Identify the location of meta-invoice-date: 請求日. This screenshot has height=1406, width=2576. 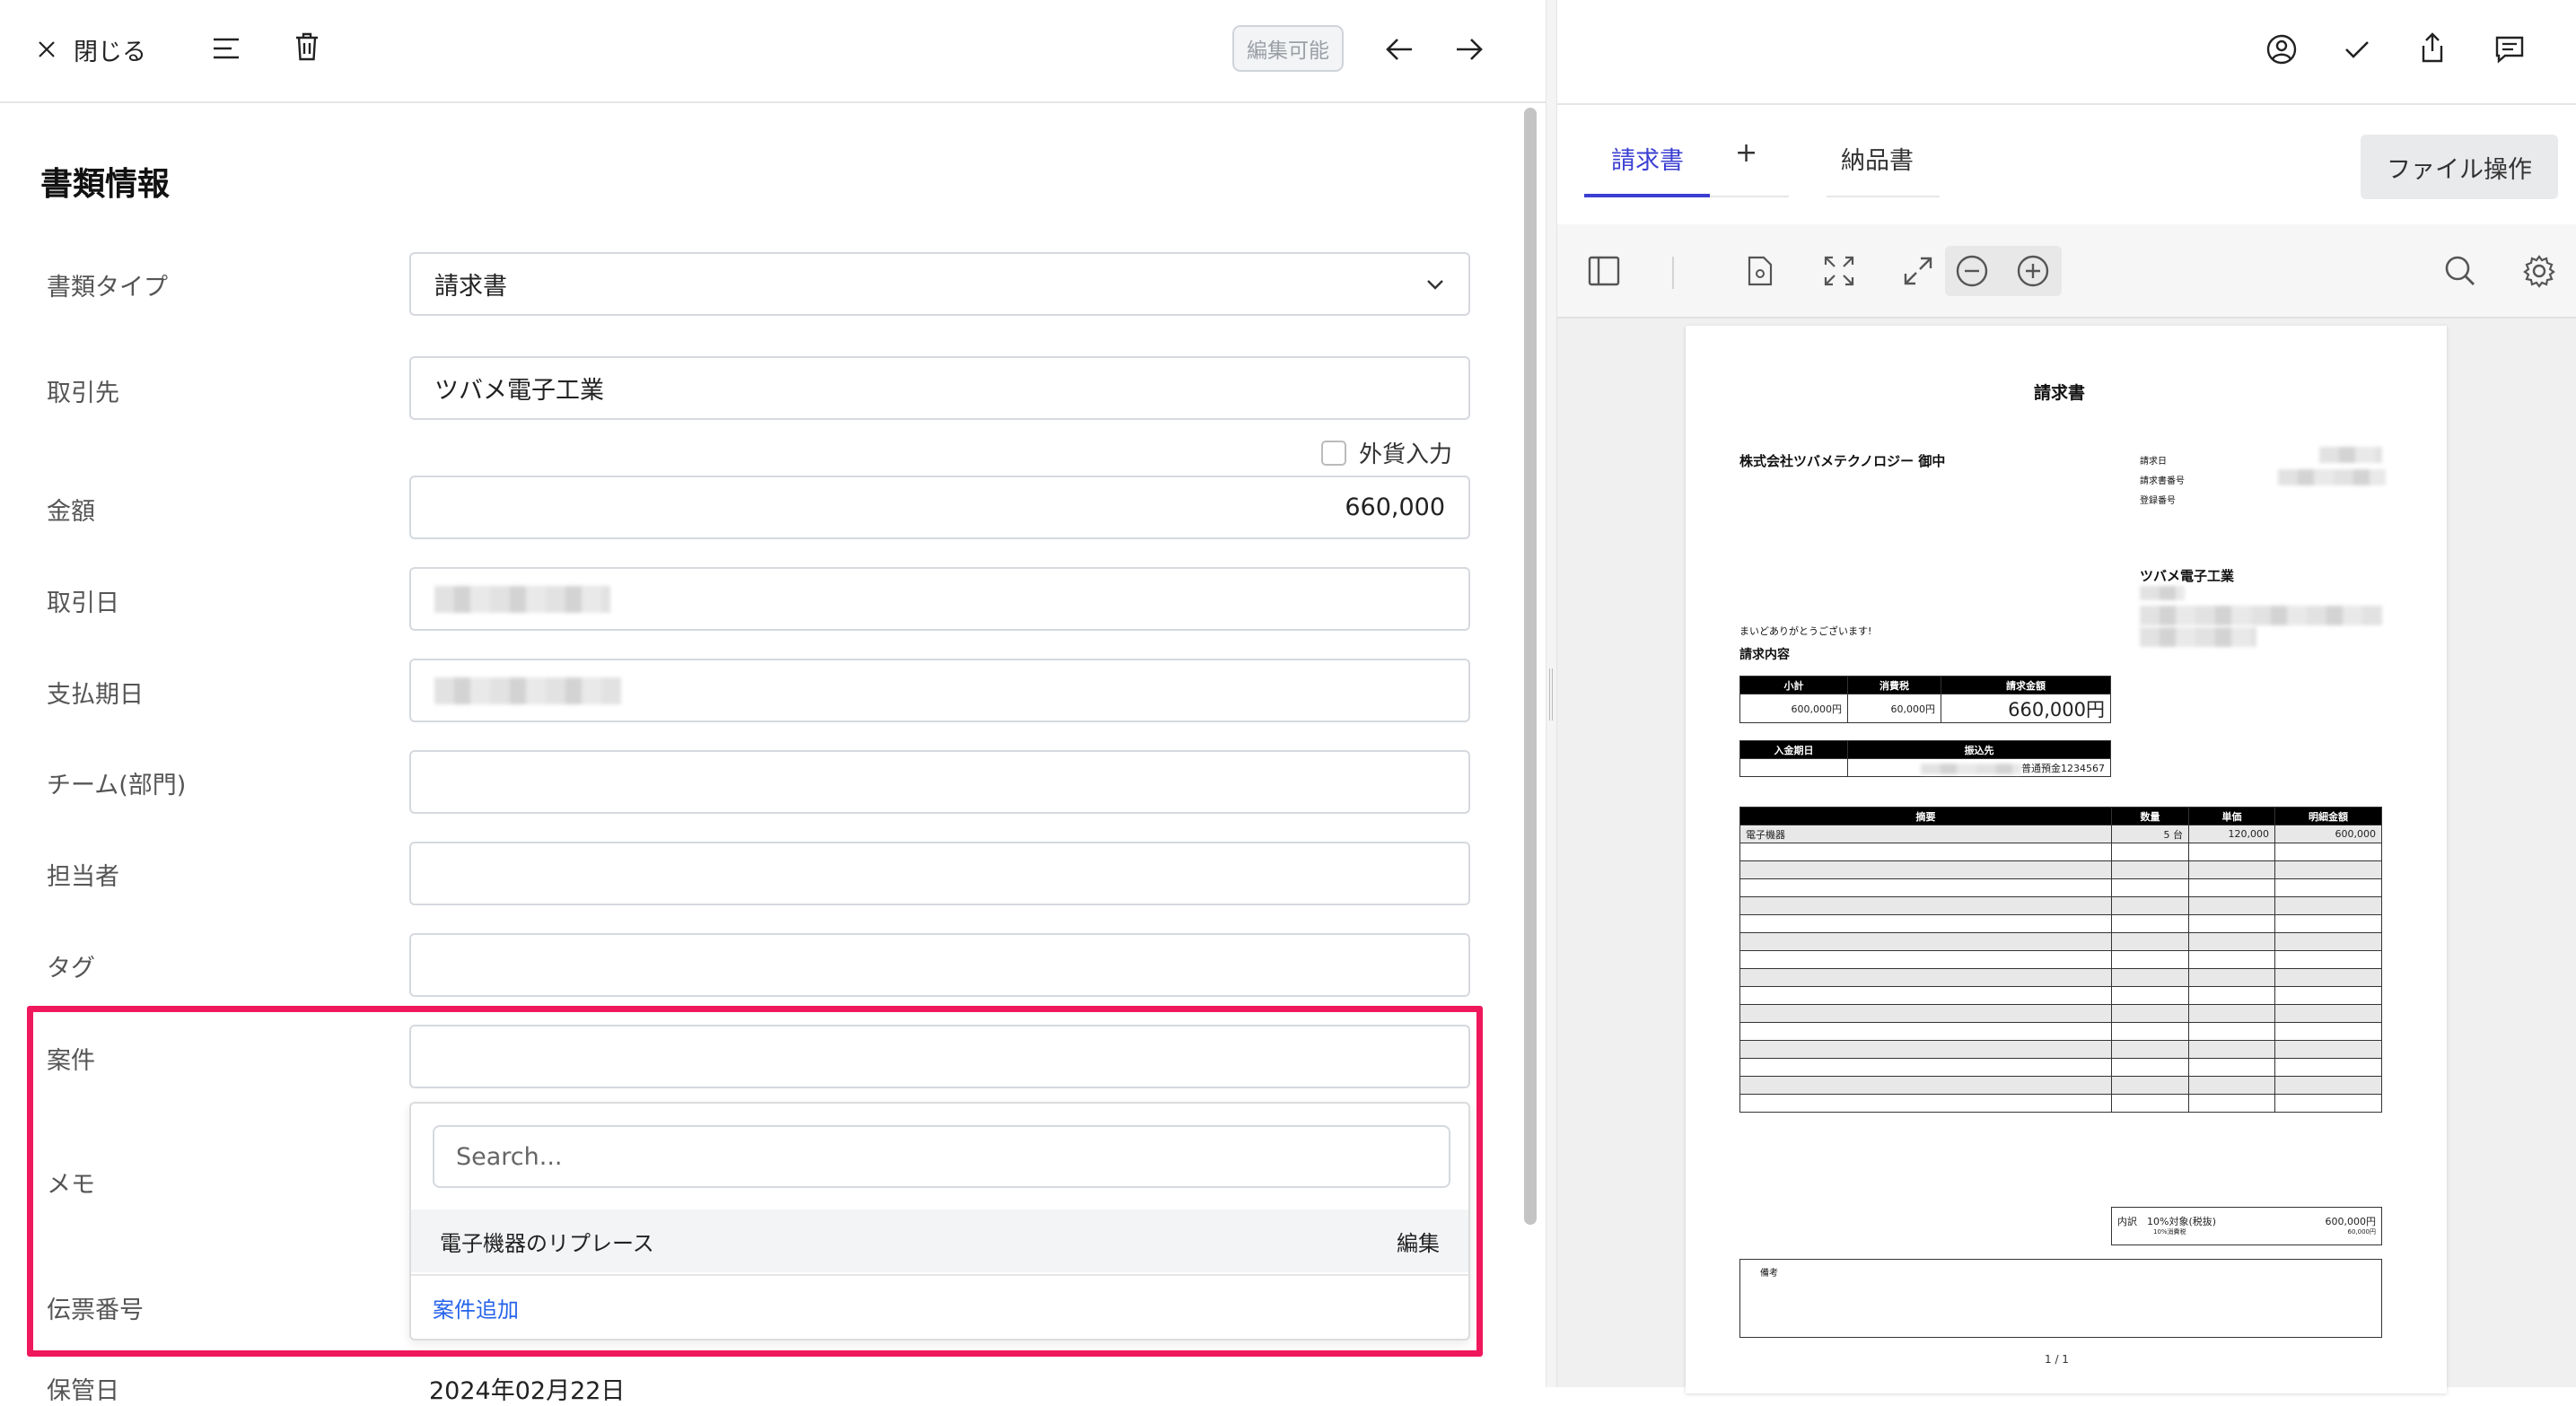
(2153, 462).